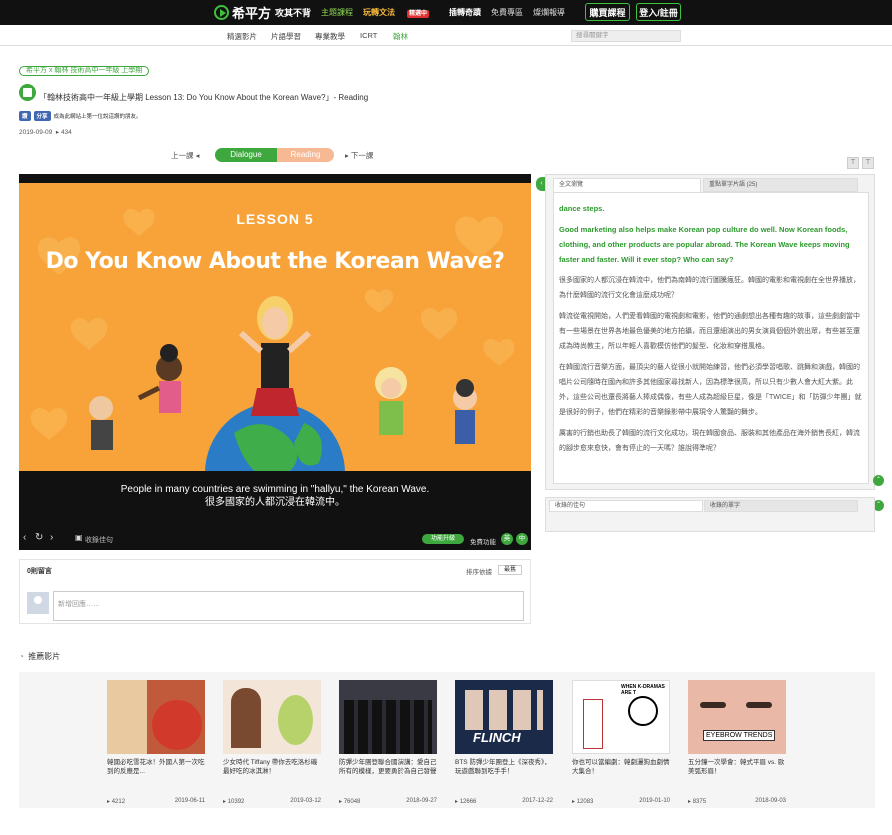  What do you see at coordinates (330, 36) in the screenshot?
I see `subnav-professional: 專業教學` at bounding box center [330, 36].